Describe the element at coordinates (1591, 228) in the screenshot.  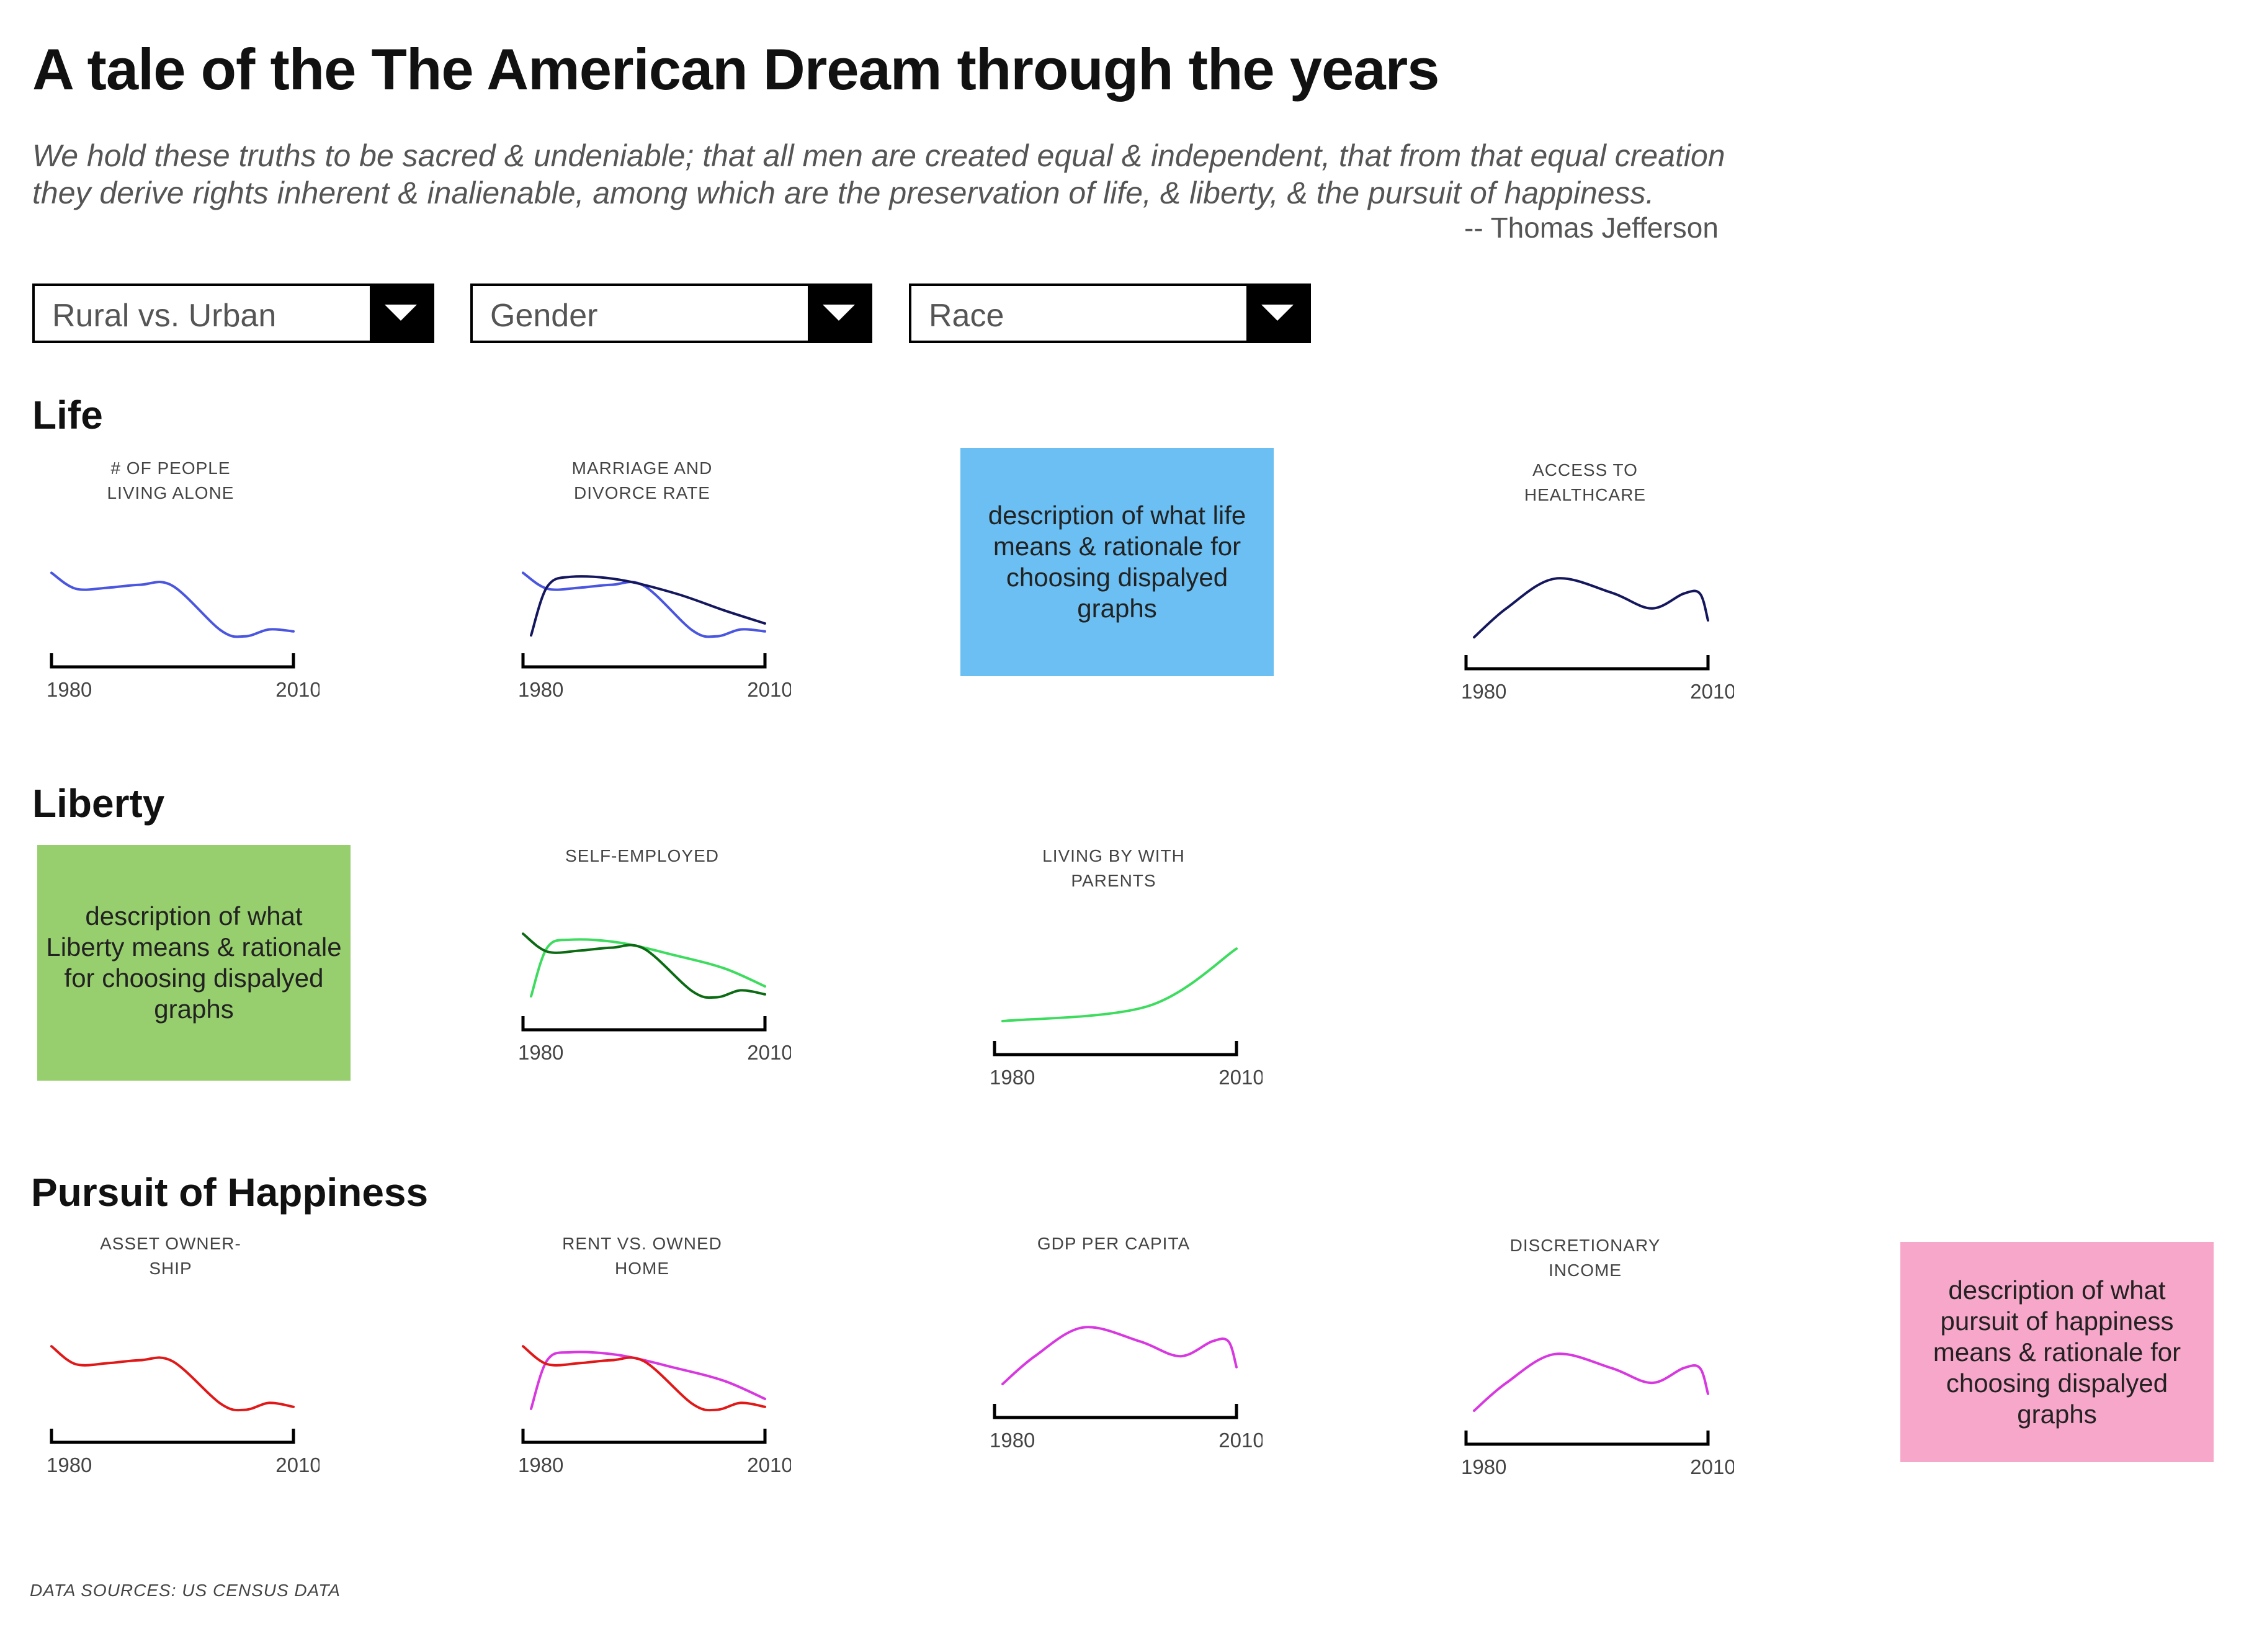
I see `quote-attribution: -- Thomas Jefferson` at that location.